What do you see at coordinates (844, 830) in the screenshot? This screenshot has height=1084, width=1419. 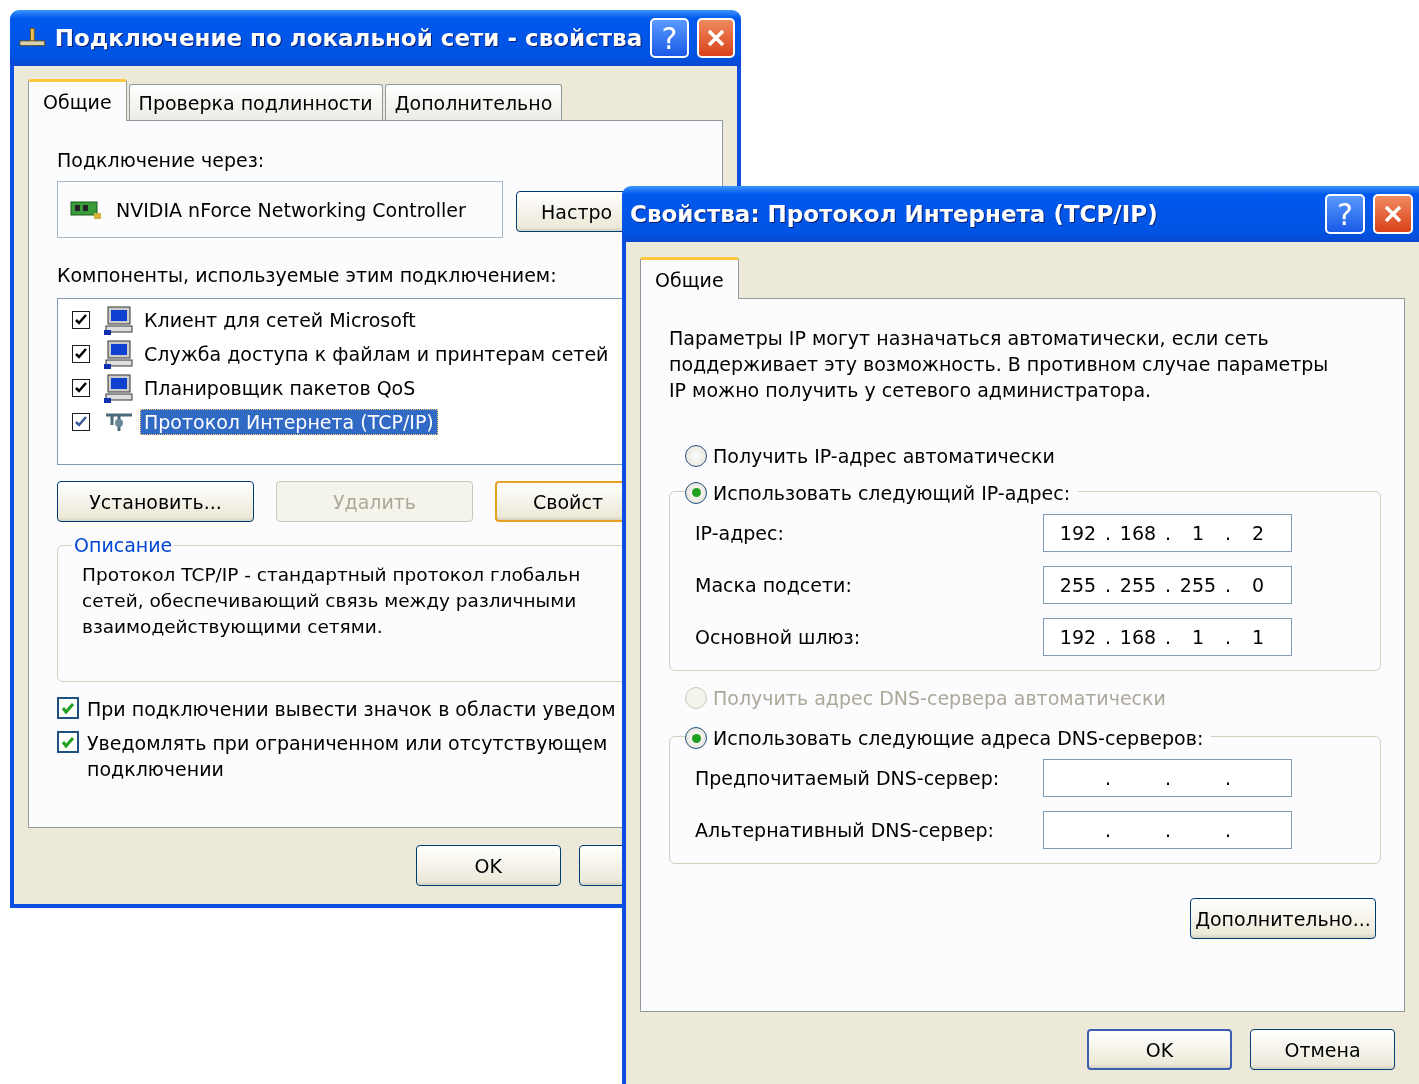 I see `field-label: Альтернативный DNS-сервер:` at bounding box center [844, 830].